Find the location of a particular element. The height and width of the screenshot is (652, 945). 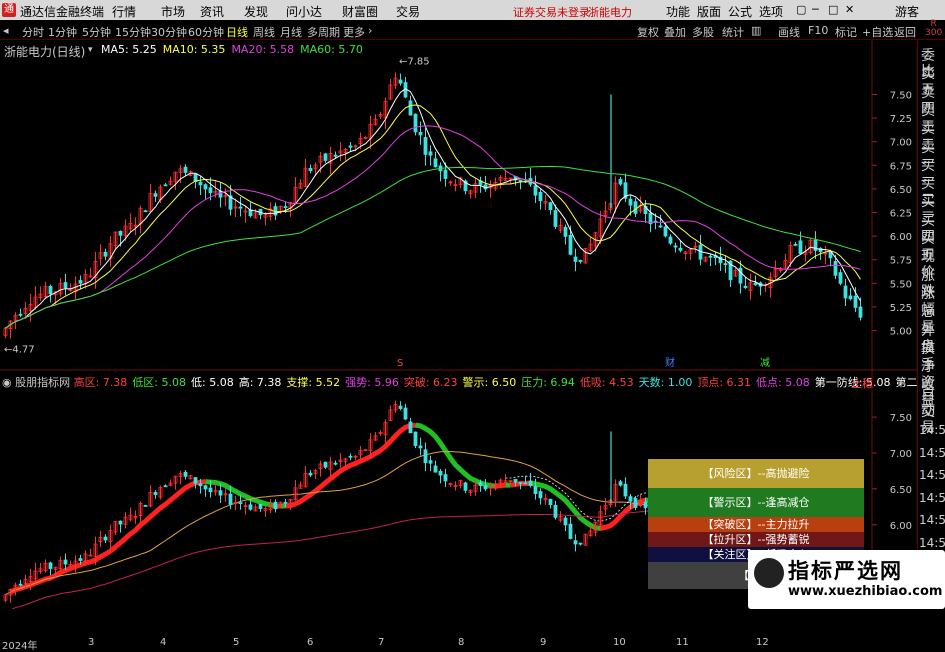

menu-jiaoyi: 交易 is located at coordinates (408, 11).